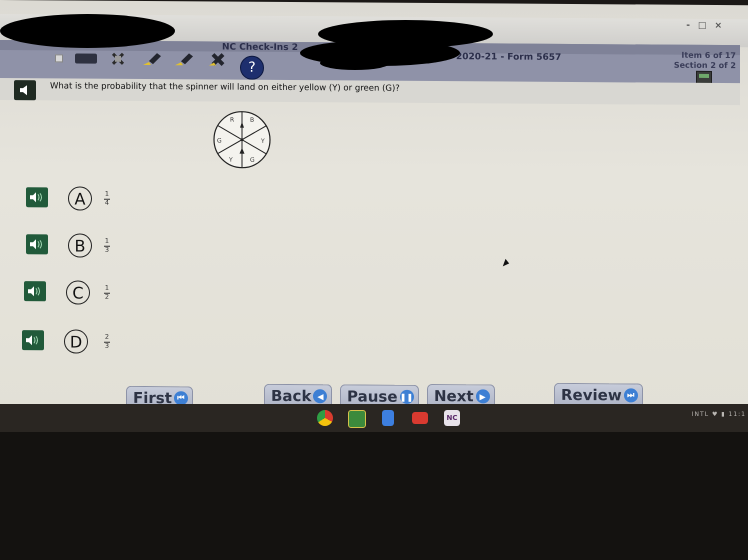 The height and width of the screenshot is (560, 748). I want to click on nc-app-icon: NC, so click(452, 418).